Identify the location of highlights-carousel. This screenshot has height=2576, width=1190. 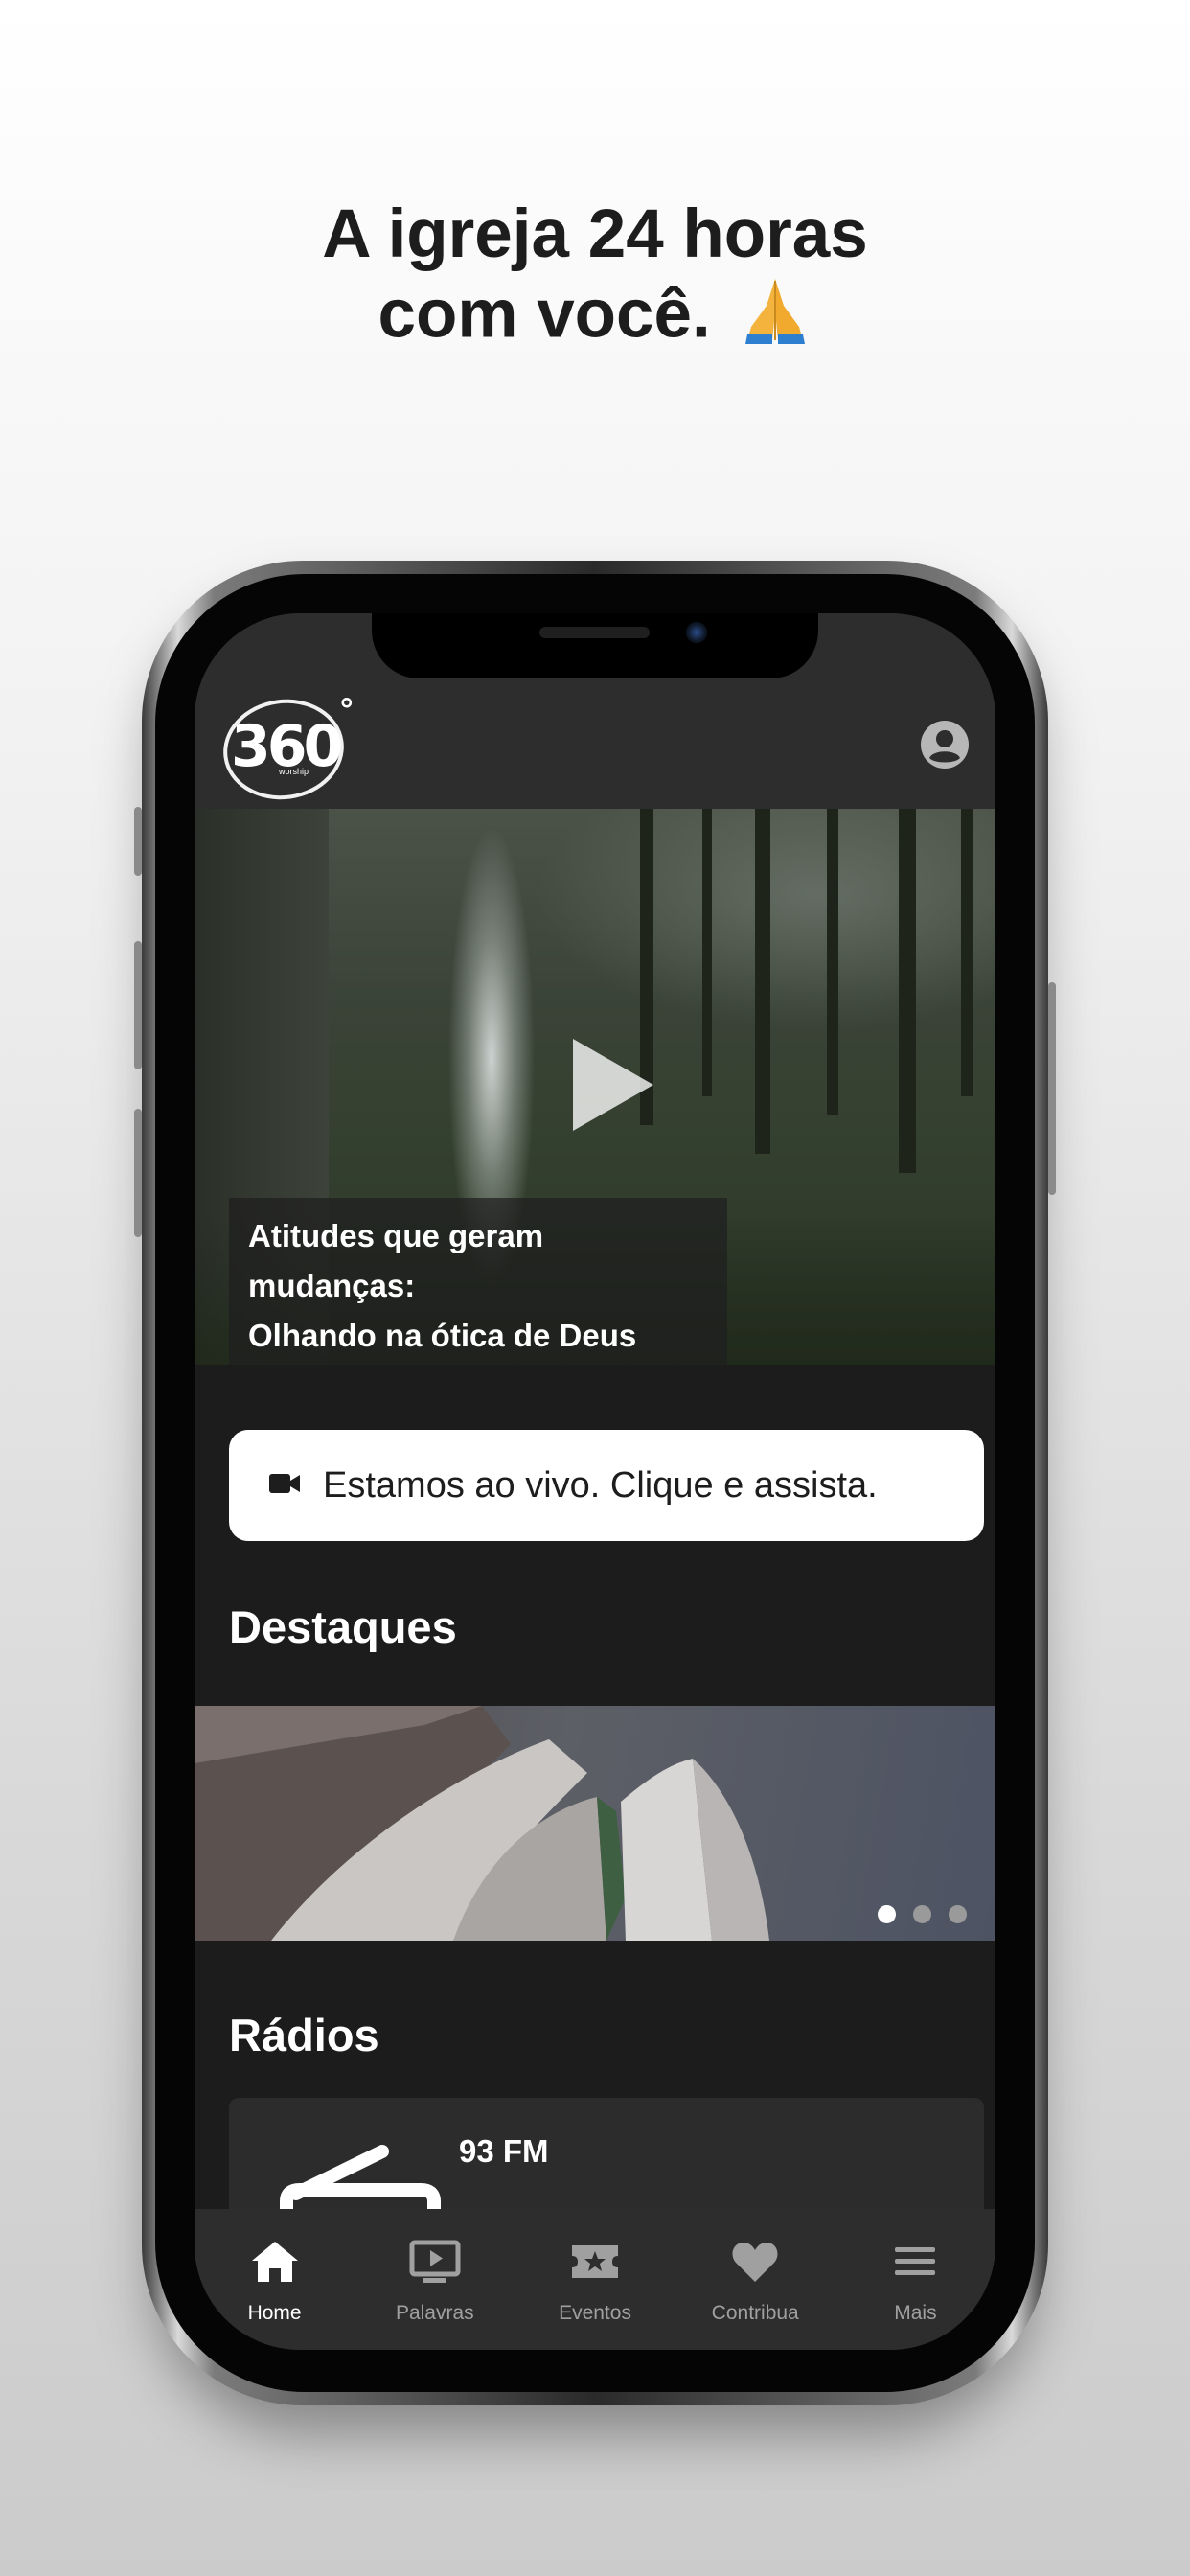
(595, 1823).